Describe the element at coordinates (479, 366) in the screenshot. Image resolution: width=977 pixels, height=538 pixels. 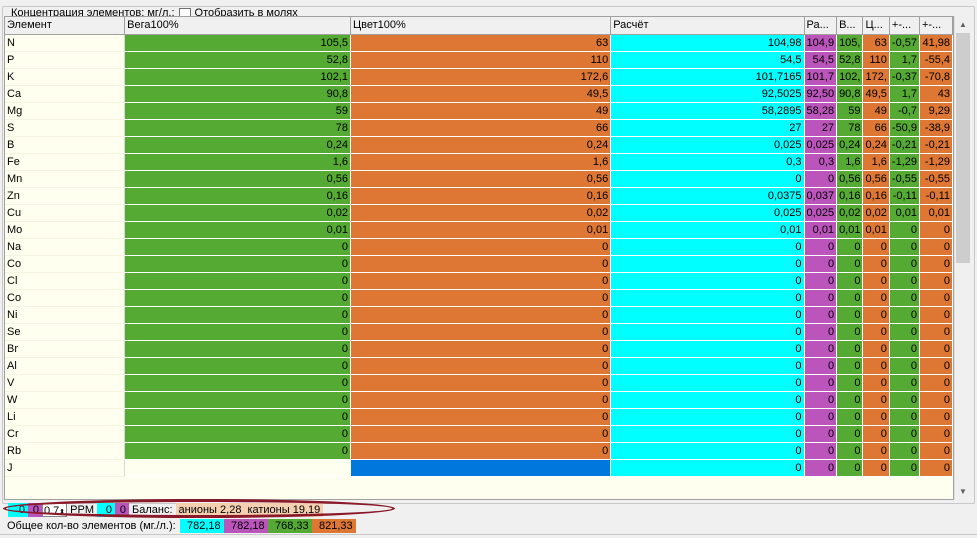
I see `table-row: Al 0 0 0 0 0 0 0 0` at that location.